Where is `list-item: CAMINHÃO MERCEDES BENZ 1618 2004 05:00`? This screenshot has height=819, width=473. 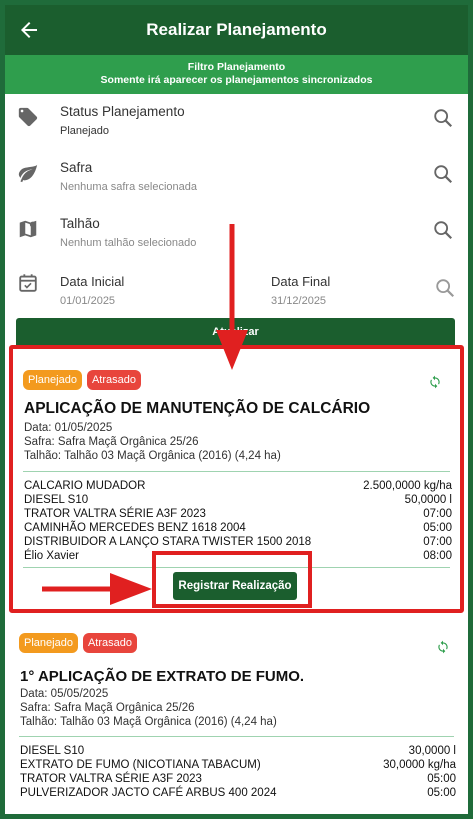 list-item: CAMINHÃO MERCEDES BENZ 1618 2004 05:00 is located at coordinates (238, 528).